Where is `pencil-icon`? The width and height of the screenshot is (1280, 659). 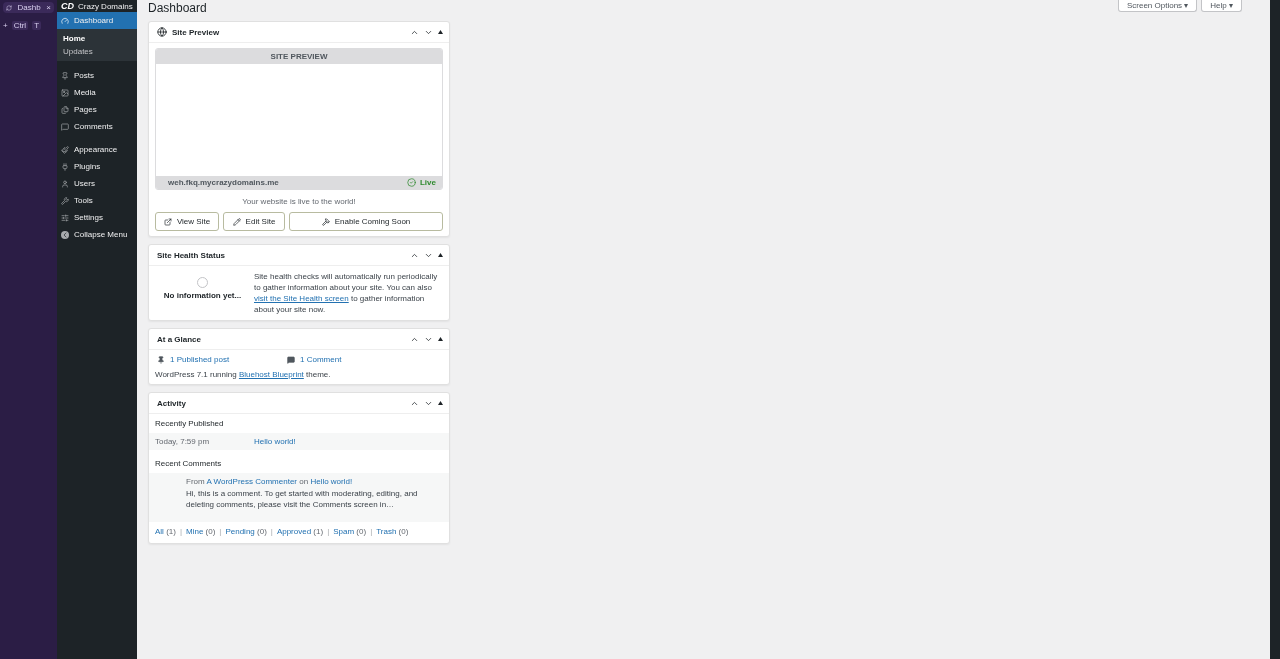 pencil-icon is located at coordinates (236, 221).